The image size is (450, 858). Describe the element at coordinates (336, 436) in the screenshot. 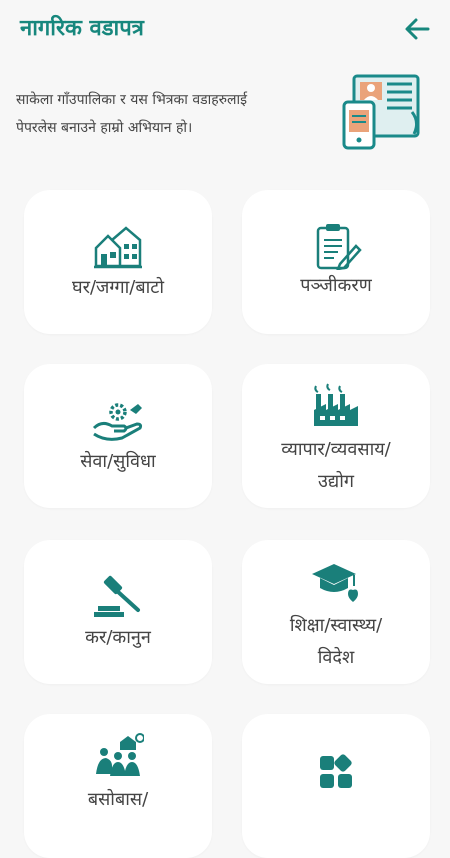

I see `card-business: व्यापार/व्यवसाय/ उद्योग` at that location.